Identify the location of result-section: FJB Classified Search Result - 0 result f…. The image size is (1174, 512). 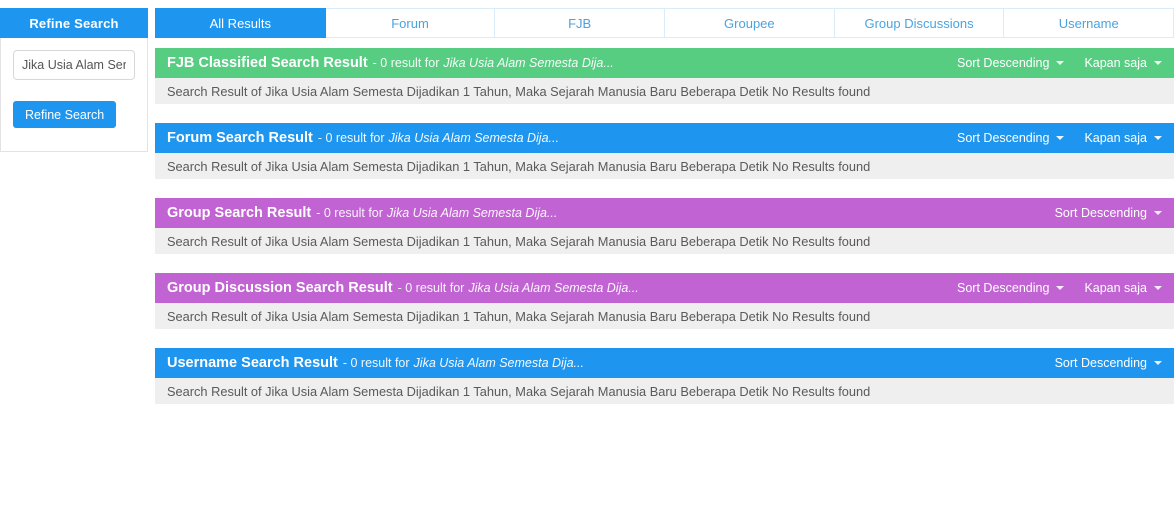
(664, 76).